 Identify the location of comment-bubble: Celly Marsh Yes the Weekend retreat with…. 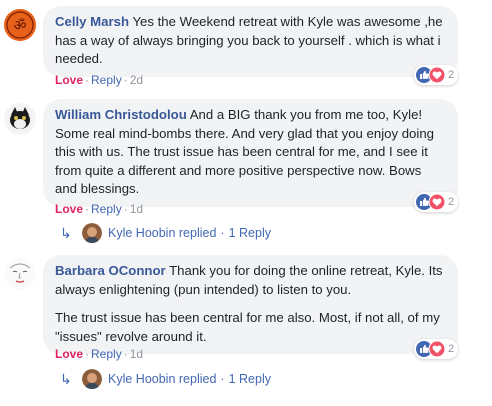
(250, 41).